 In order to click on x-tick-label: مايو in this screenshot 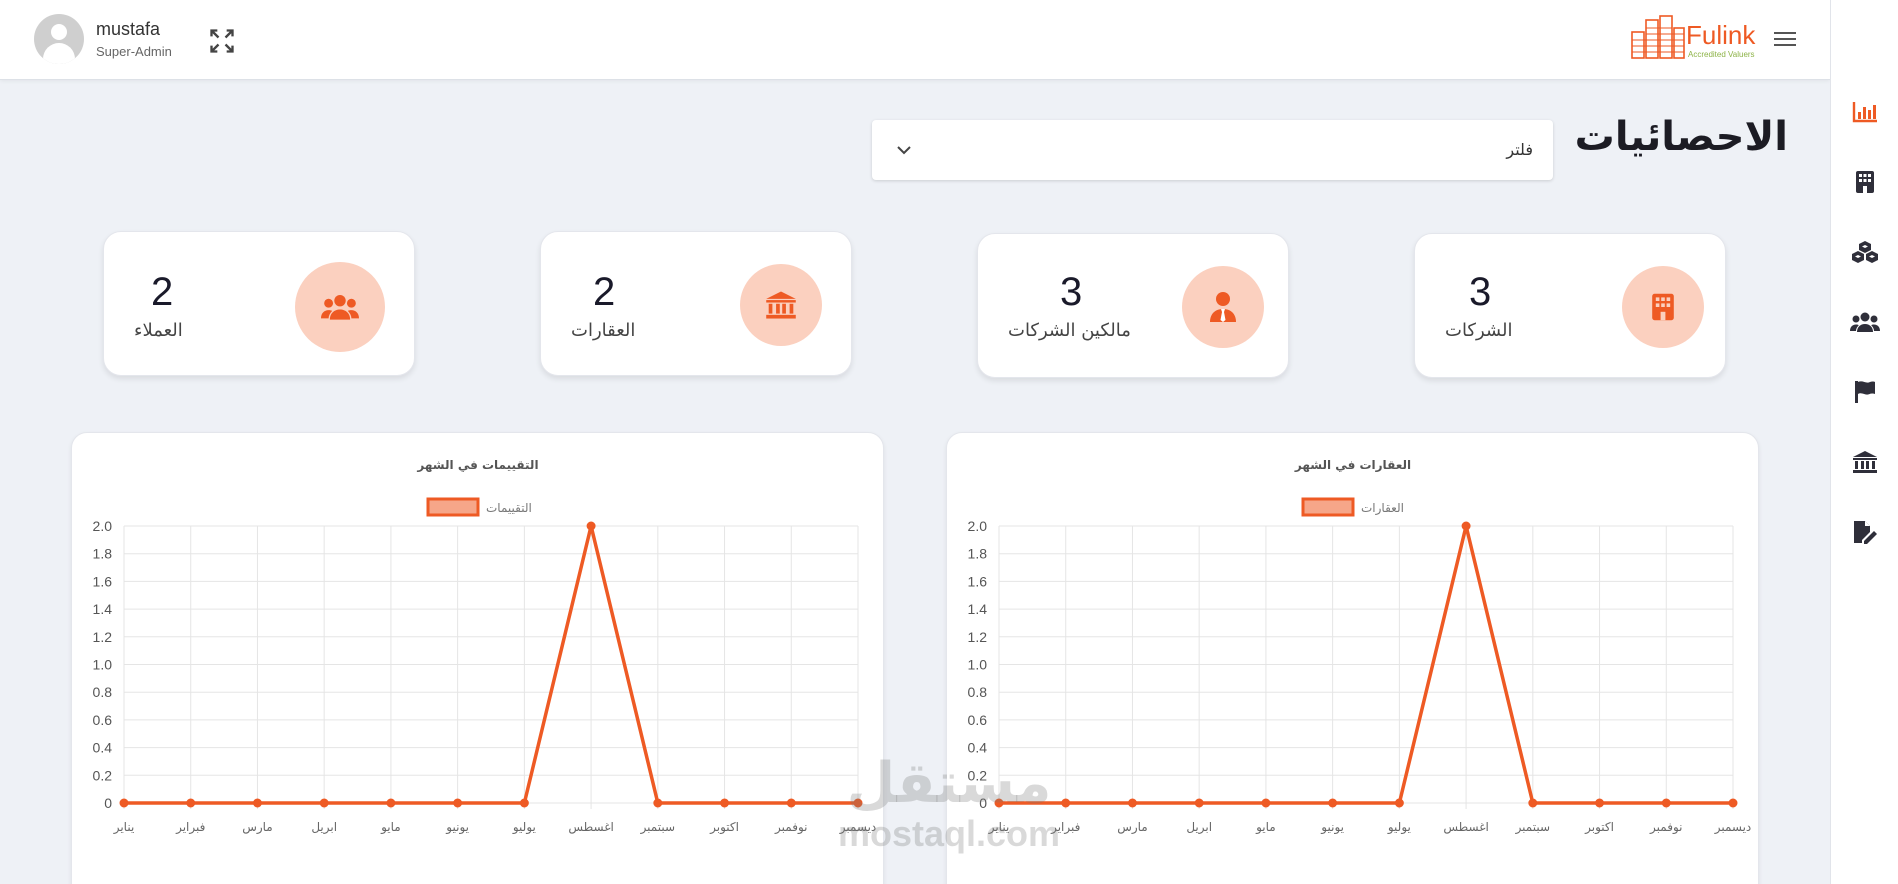, I will do `click(390, 827)`.